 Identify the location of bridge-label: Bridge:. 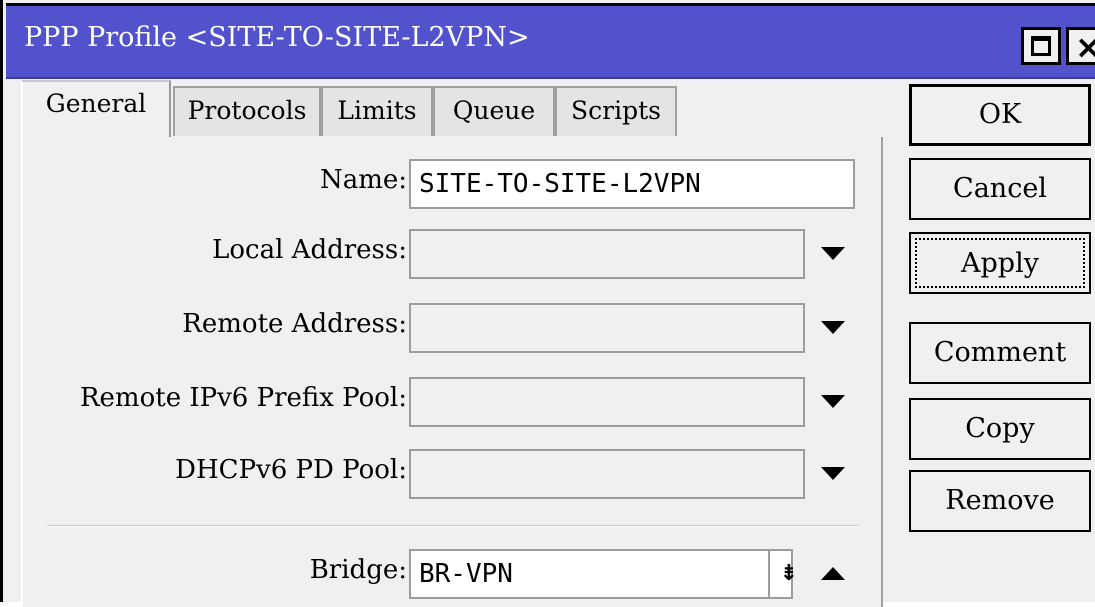
(358, 570).